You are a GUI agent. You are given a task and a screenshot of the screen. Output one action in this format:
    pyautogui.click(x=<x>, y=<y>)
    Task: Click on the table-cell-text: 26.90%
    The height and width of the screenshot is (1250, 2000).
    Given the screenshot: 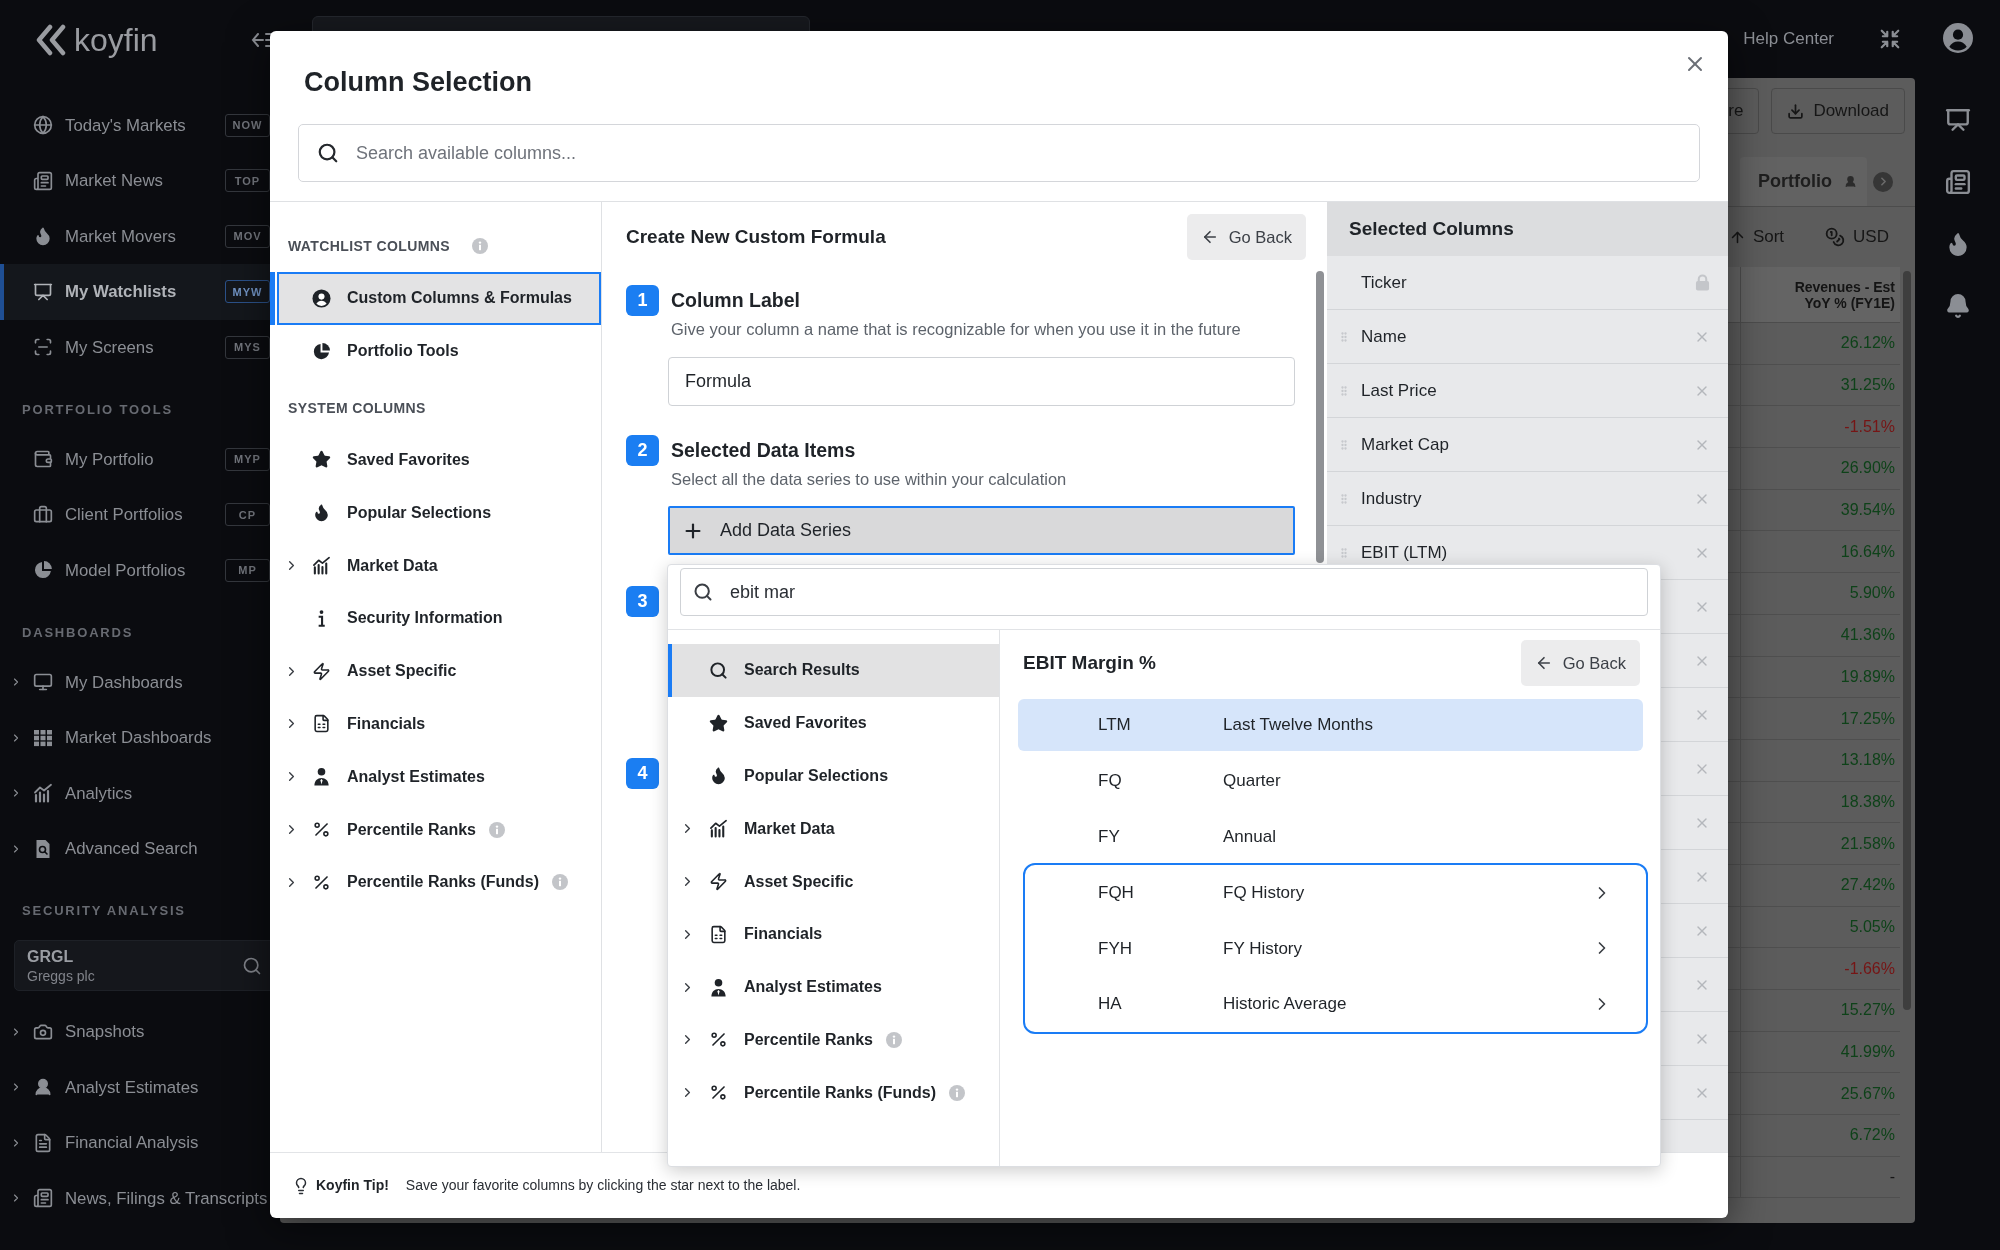 What is the action you would take?
    pyautogui.click(x=1867, y=468)
    